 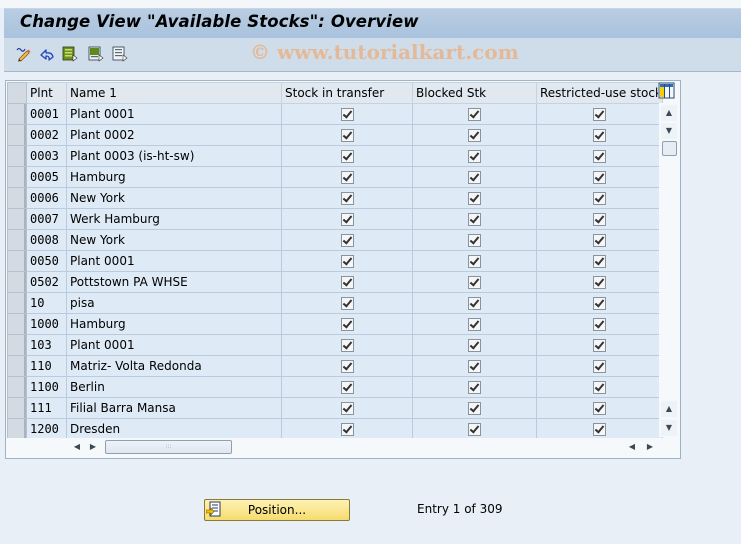 What do you see at coordinates (669, 131) in the screenshot?
I see `scroll-page-down-button: ▼` at bounding box center [669, 131].